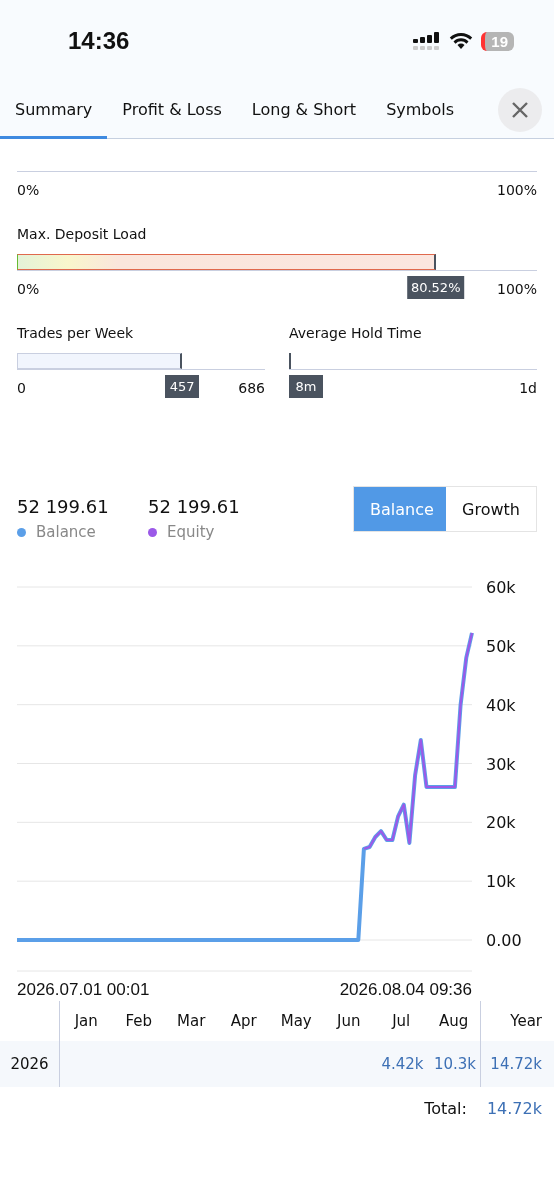  I want to click on gauge-title: Trades per Week, so click(76, 333).